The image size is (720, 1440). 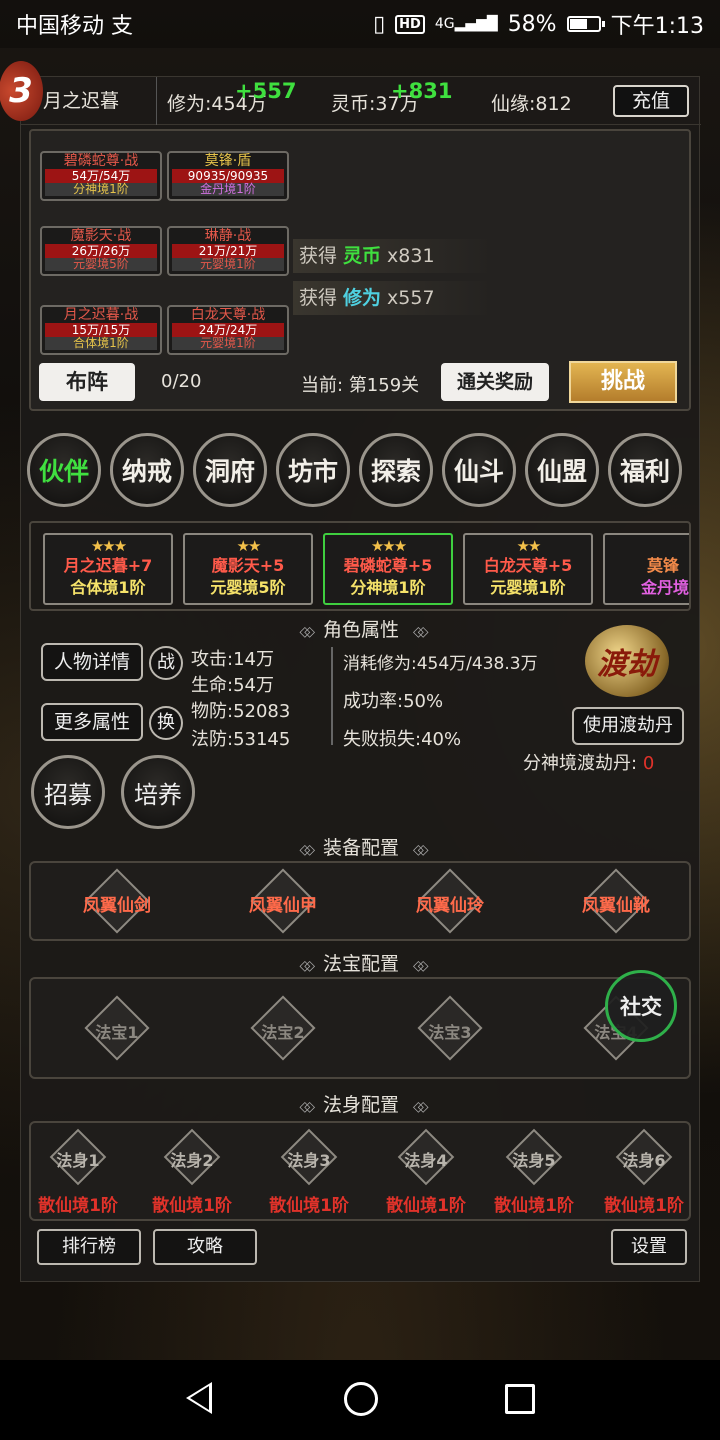 I want to click on menu-alliance: 仙盟, so click(x=562, y=470).